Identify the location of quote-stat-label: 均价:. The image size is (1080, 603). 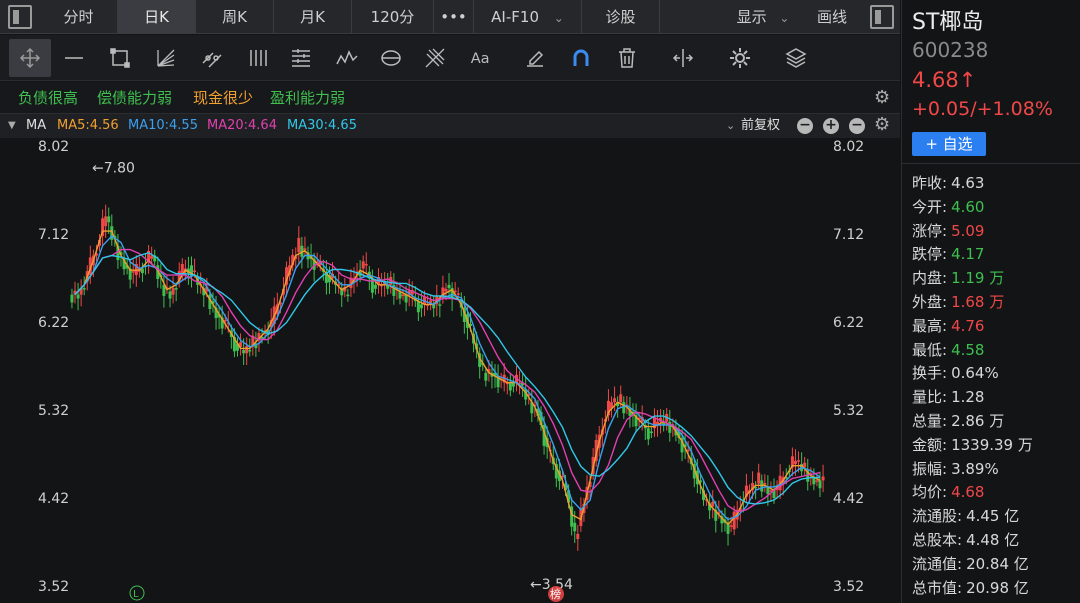
(930, 492).